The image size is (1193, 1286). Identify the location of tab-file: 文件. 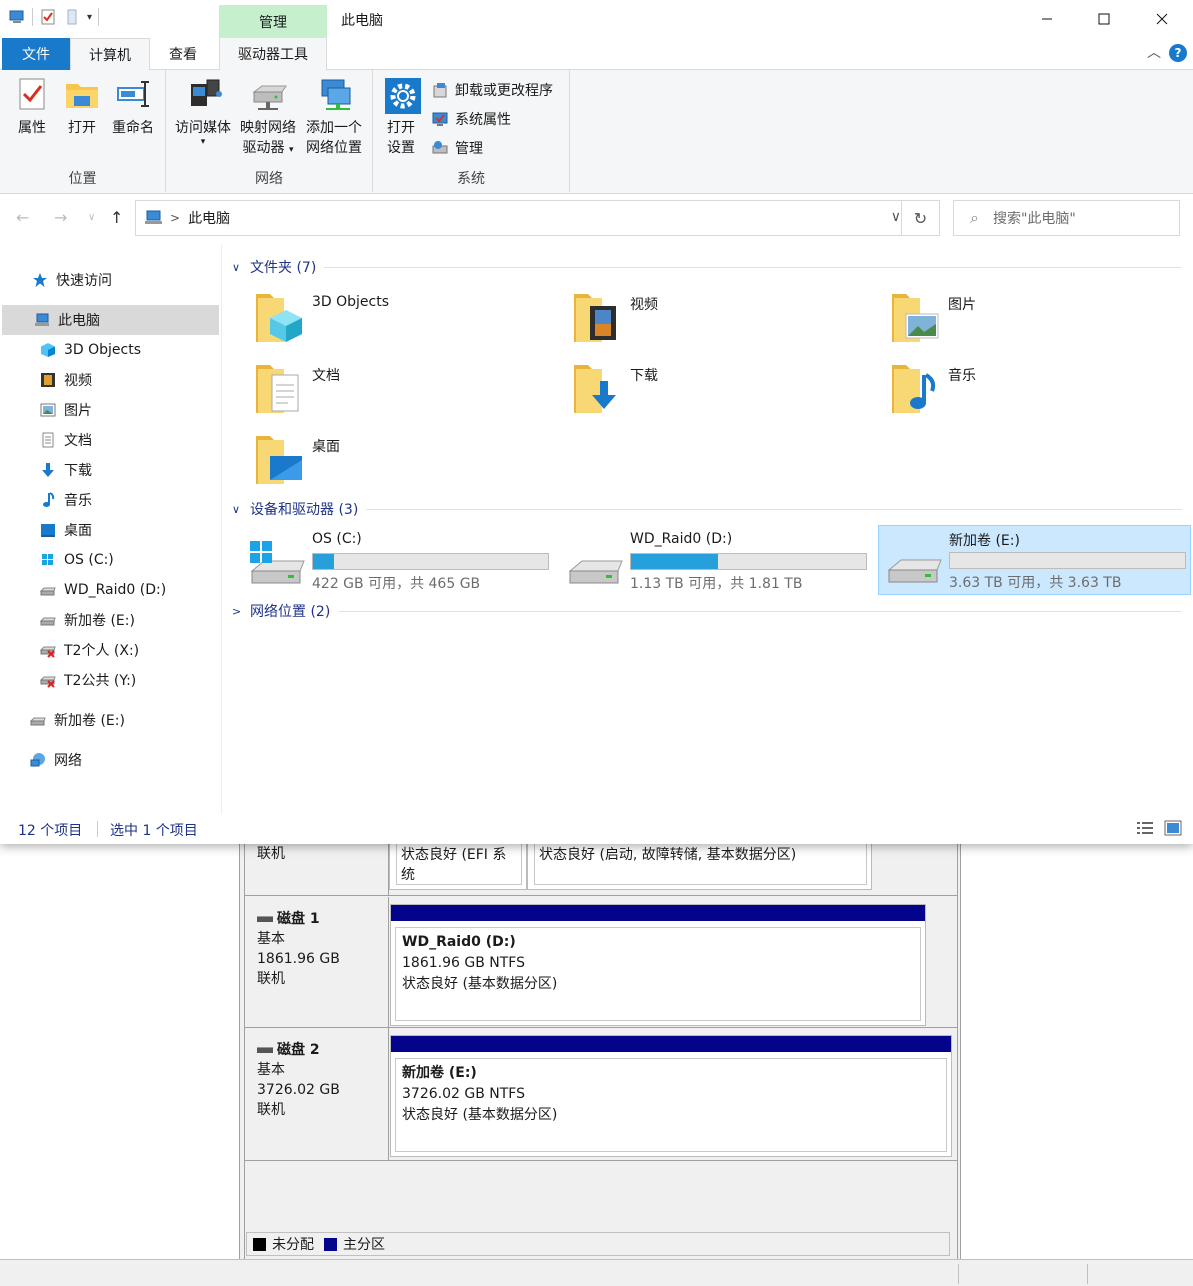
(36, 54).